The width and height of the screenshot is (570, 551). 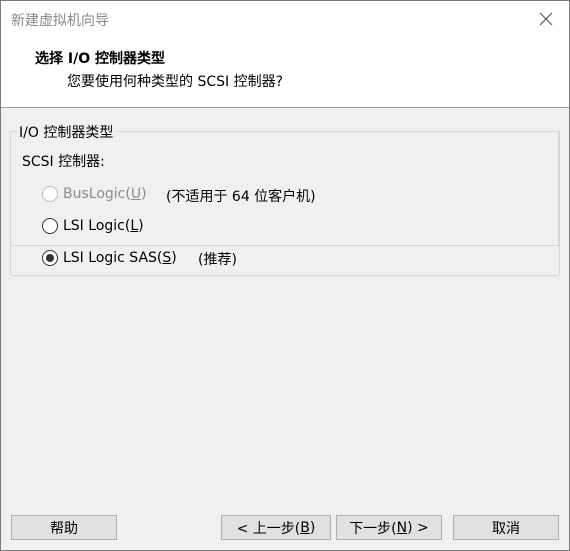 I want to click on radio-buslogic: BusLogic(U), so click(x=94, y=194).